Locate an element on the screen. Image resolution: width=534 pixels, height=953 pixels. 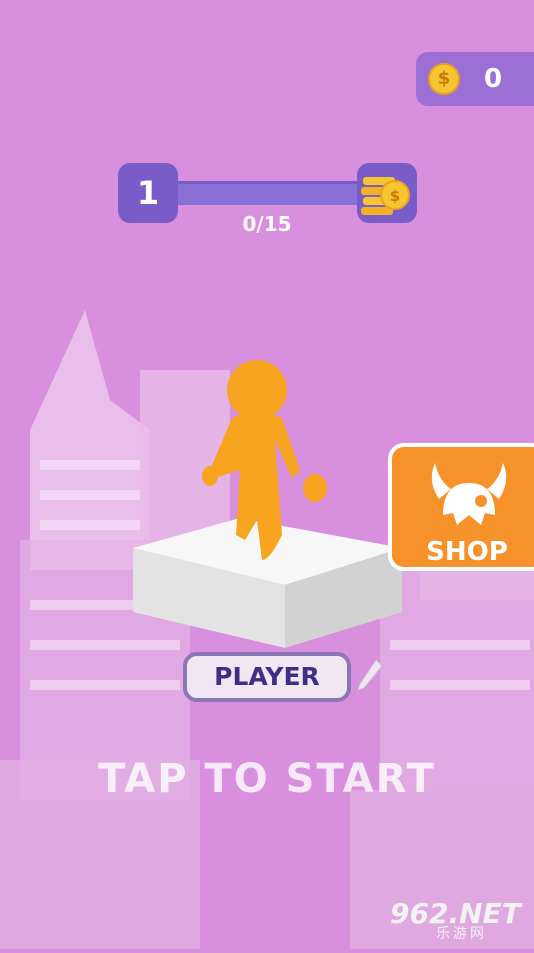
coin-counter: $ 0 is located at coordinates (475, 79).